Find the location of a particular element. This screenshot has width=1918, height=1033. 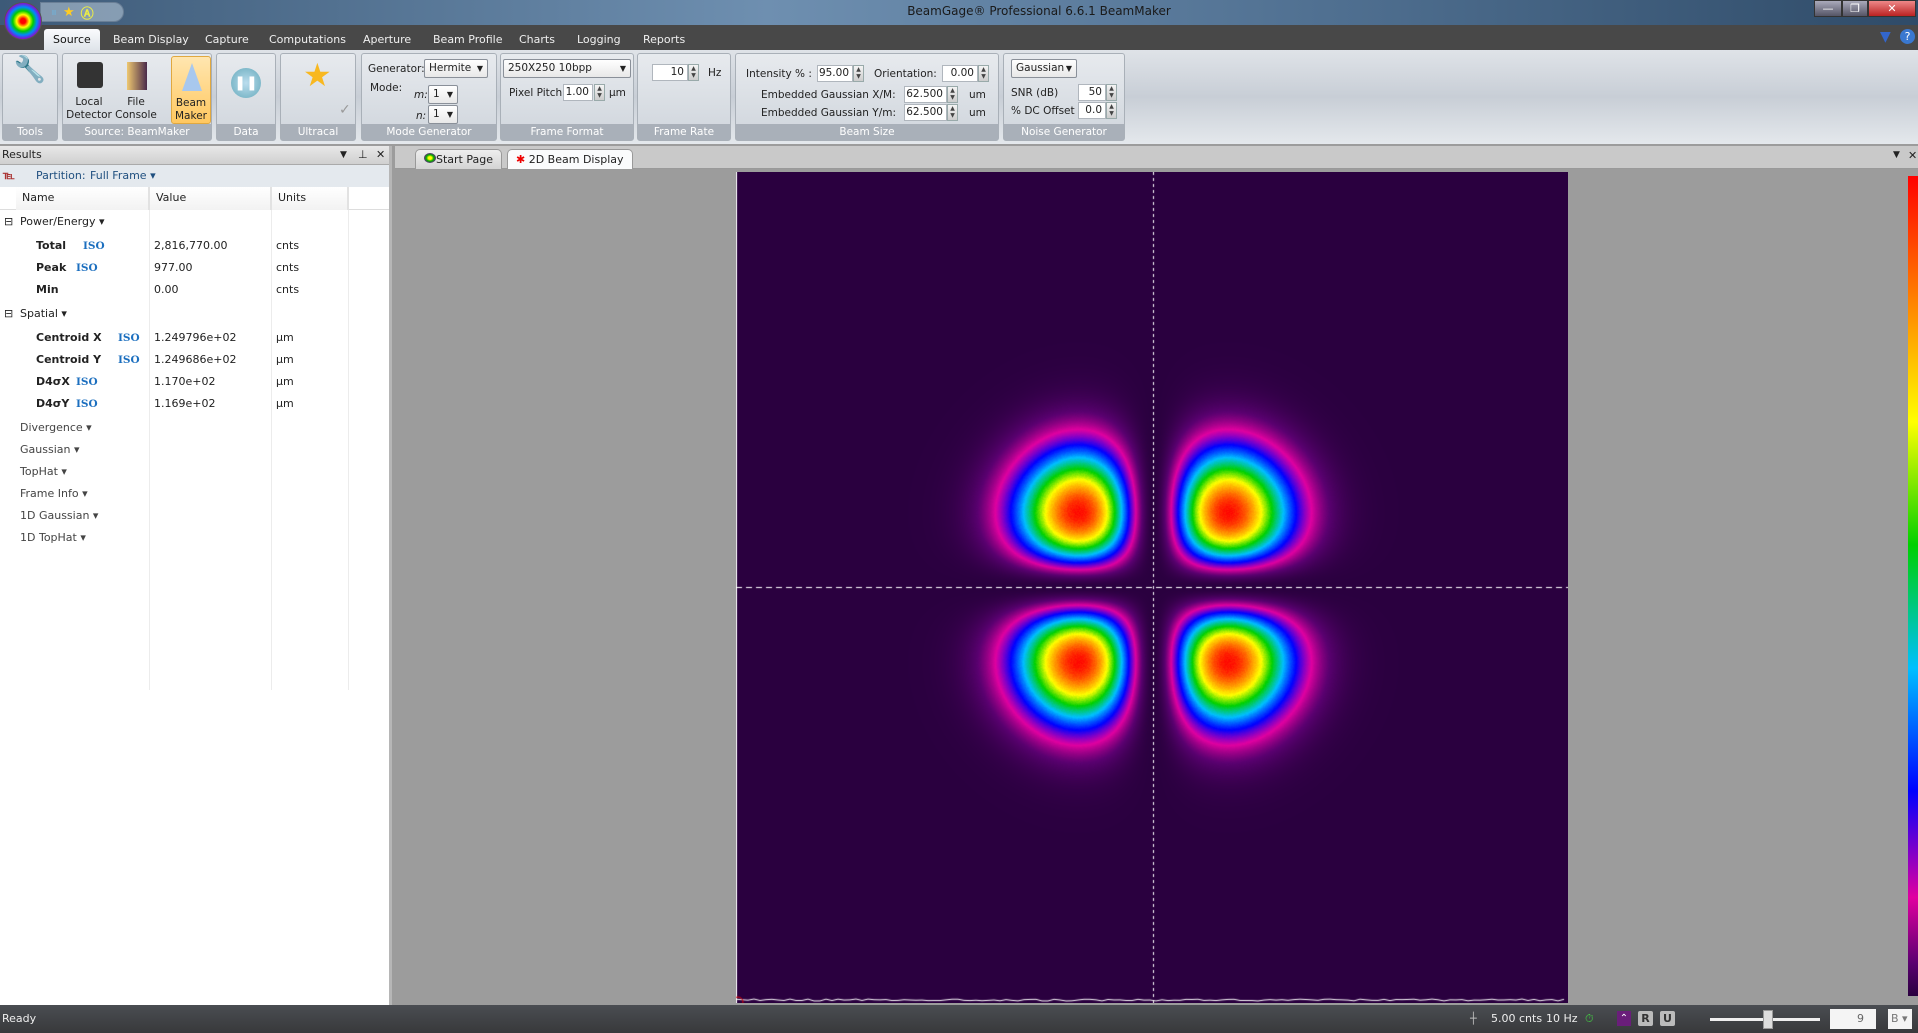

zoom-unit-dropdown: B ▾ is located at coordinates (1900, 1019).